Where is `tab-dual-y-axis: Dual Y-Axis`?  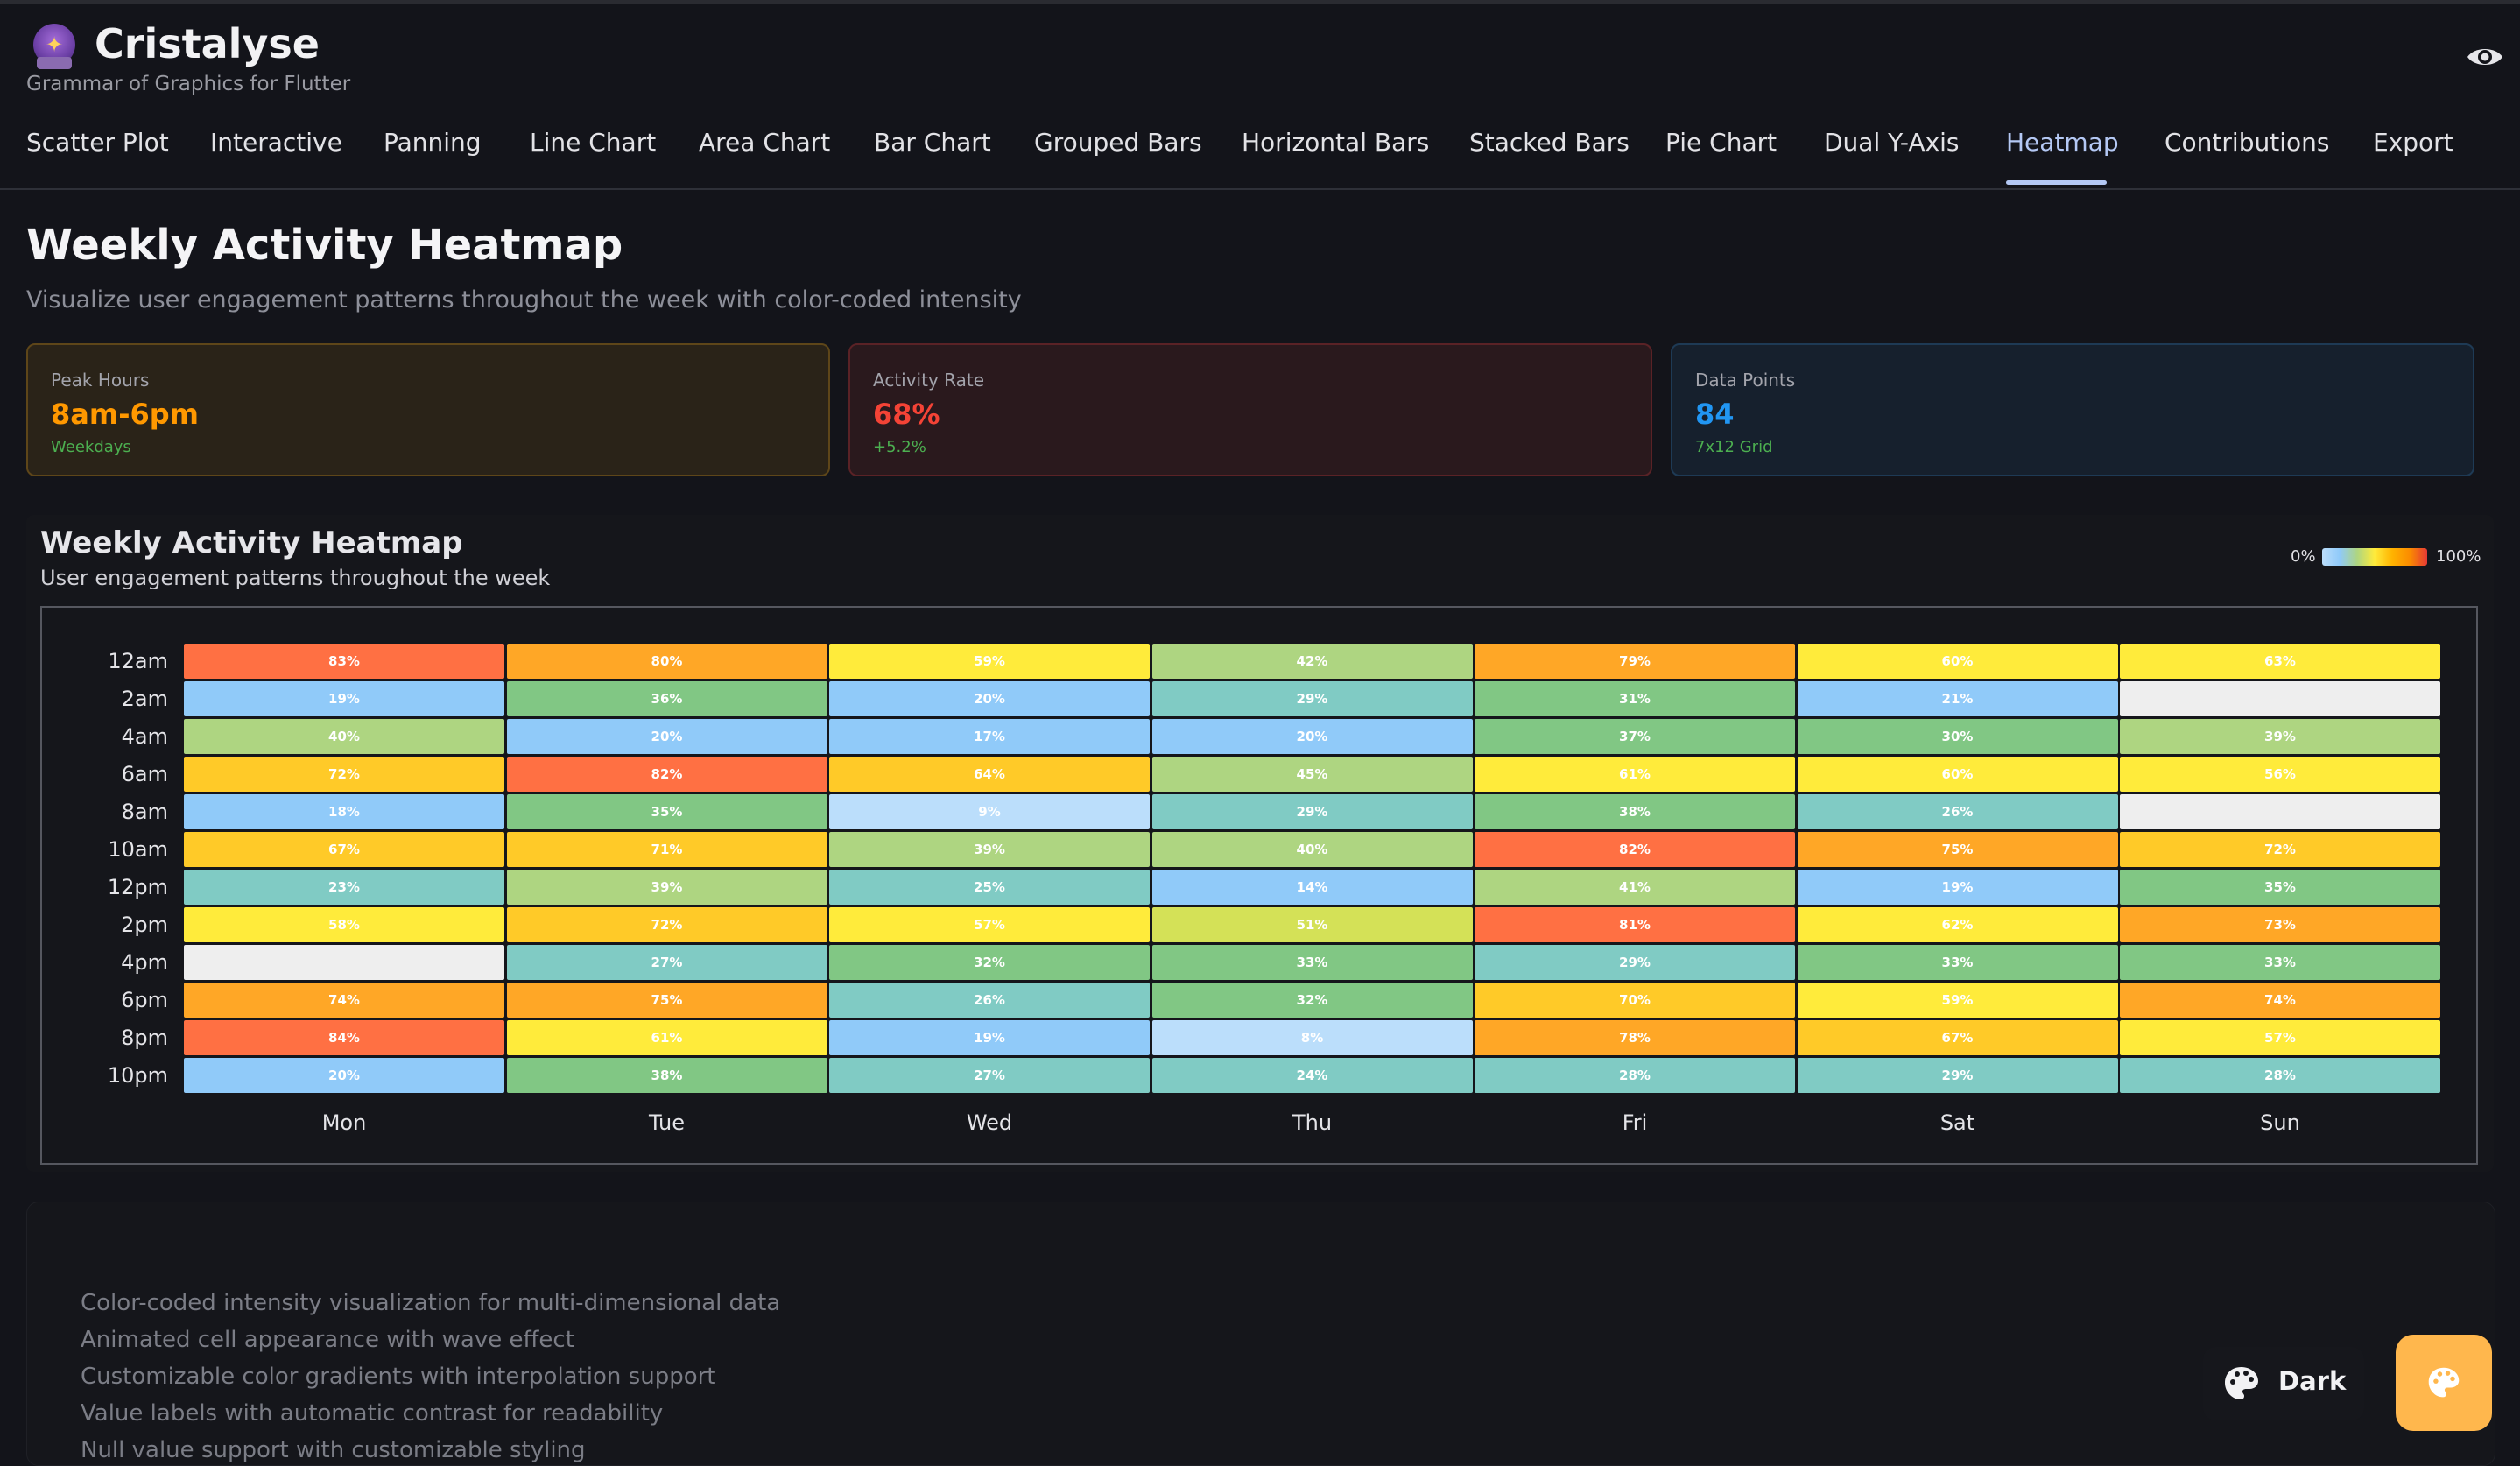 tab-dual-y-axis: Dual Y-Axis is located at coordinates (1892, 142).